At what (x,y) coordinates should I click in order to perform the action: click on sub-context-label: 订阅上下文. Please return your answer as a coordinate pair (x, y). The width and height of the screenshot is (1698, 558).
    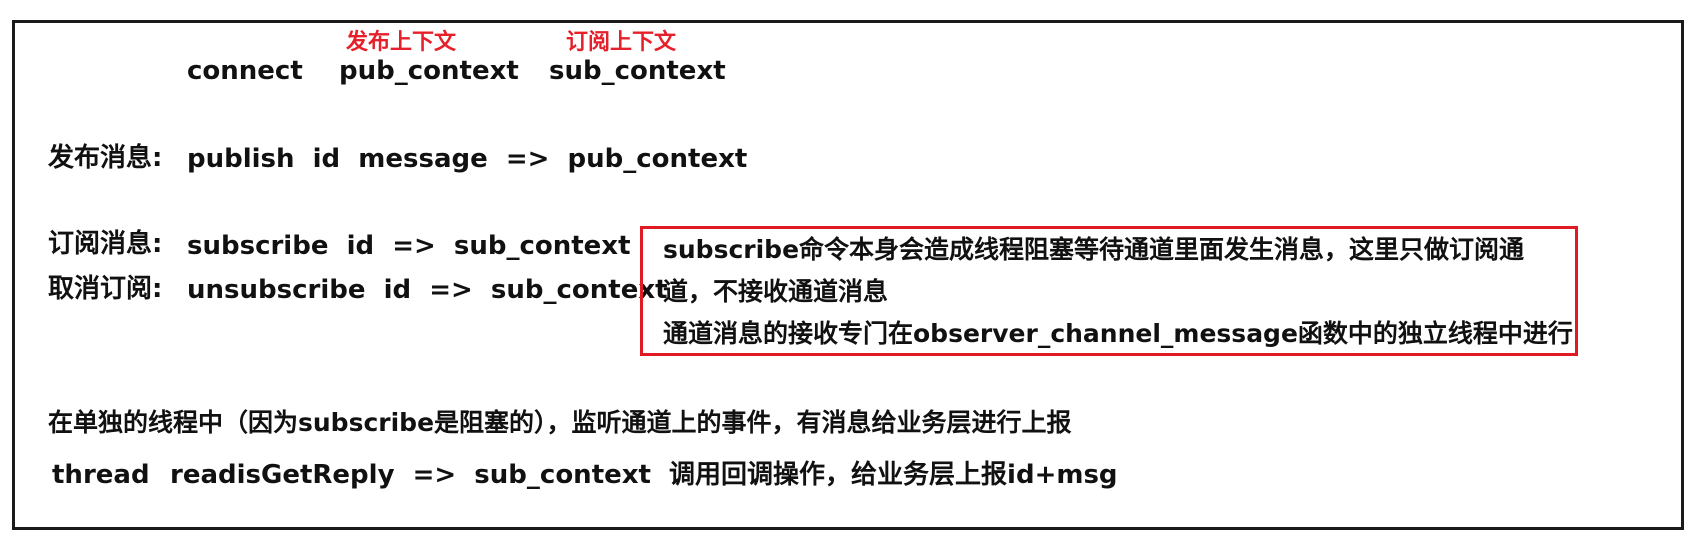
    Looking at the image, I should click on (621, 42).